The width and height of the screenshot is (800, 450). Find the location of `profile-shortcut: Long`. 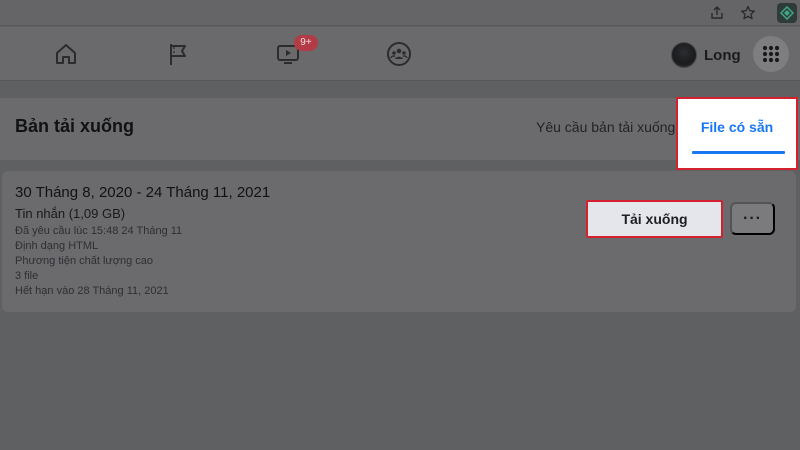

profile-shortcut: Long is located at coordinates (706, 55).